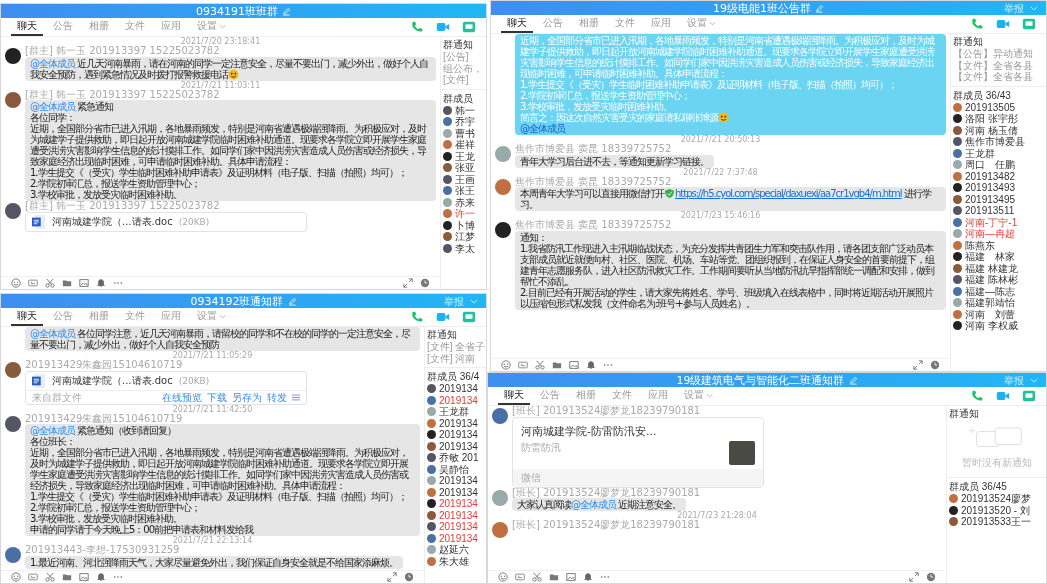 The height and width of the screenshot is (584, 1047). What do you see at coordinates (465, 145) in the screenshot?
I see `member-name: 崔祥` at bounding box center [465, 145].